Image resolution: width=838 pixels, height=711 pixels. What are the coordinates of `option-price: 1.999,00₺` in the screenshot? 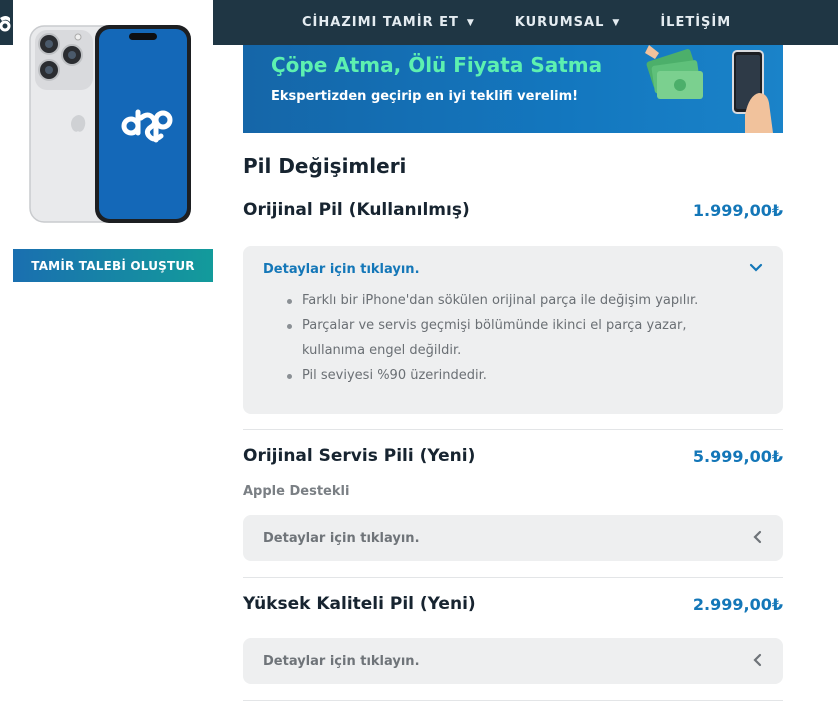 It's located at (737, 210).